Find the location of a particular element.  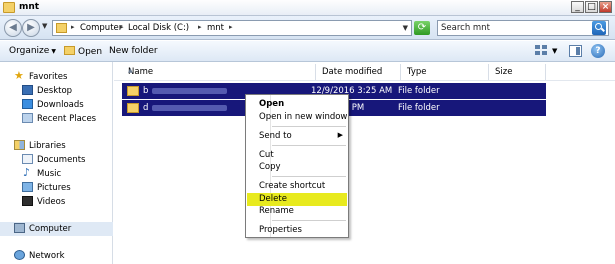

menu-item-copy: Copy is located at coordinates (297, 167).